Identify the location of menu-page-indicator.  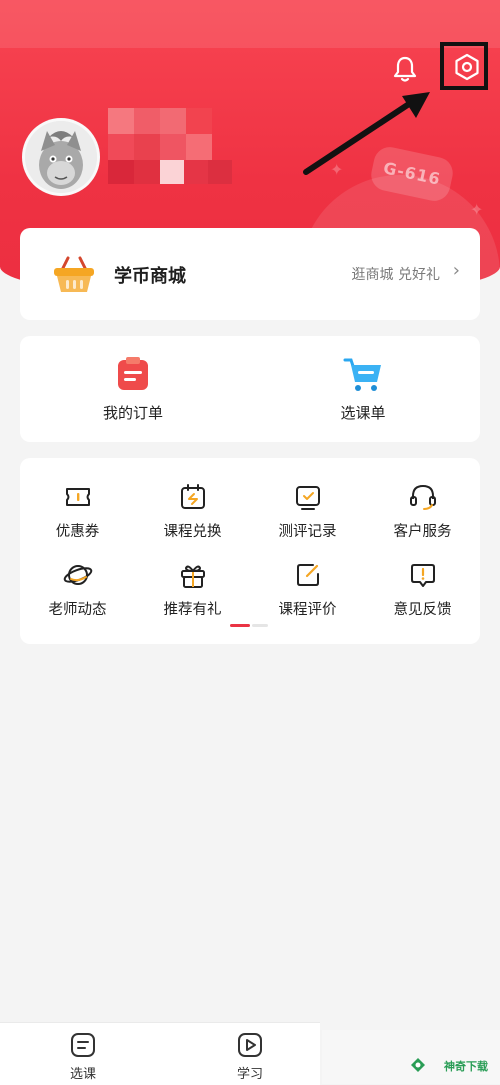
(250, 625).